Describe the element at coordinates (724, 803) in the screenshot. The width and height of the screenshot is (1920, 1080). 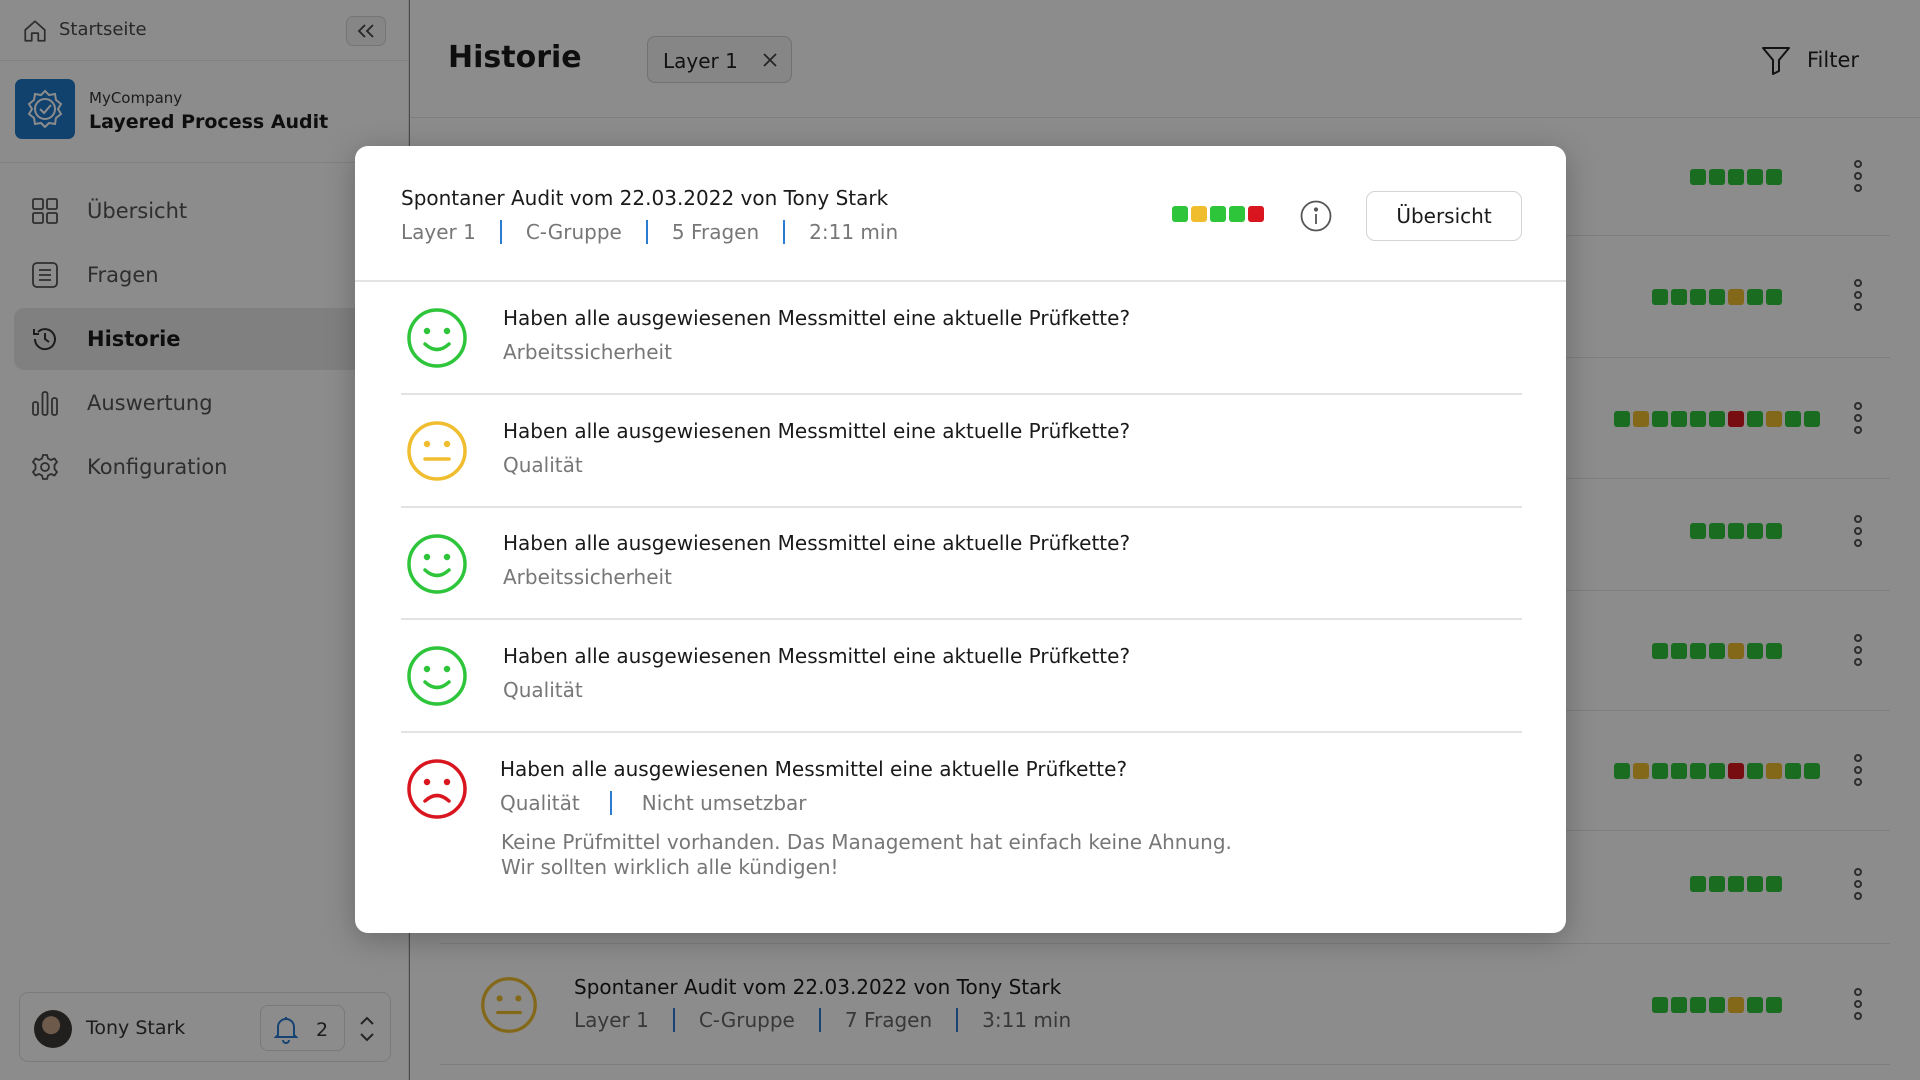
I see `status-label: Nicht umsetzbar` at that location.